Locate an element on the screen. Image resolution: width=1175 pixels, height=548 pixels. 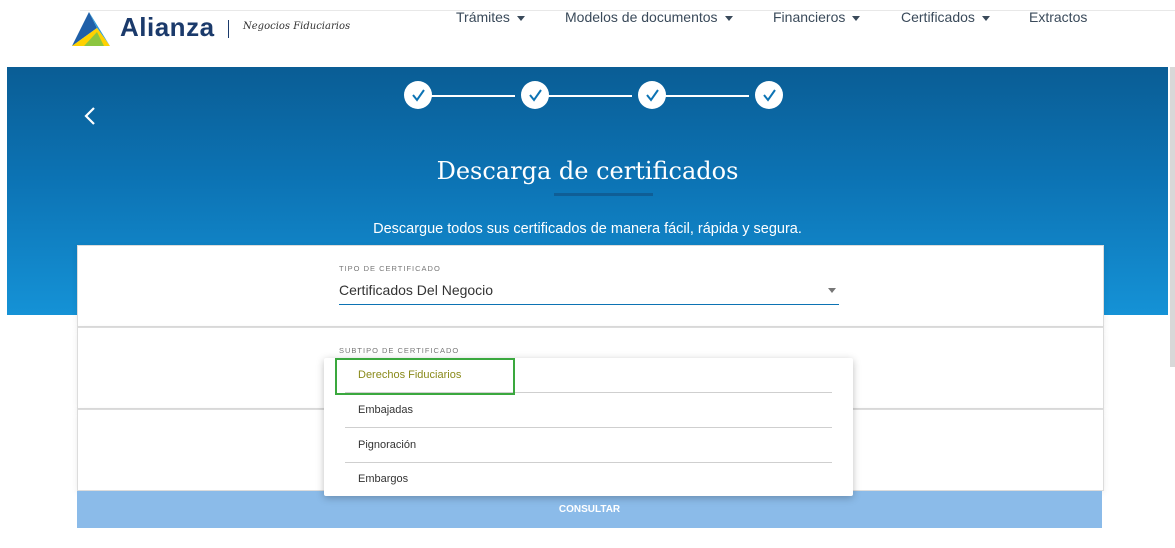
nav-label: Modelos de documentos is located at coordinates (641, 17).